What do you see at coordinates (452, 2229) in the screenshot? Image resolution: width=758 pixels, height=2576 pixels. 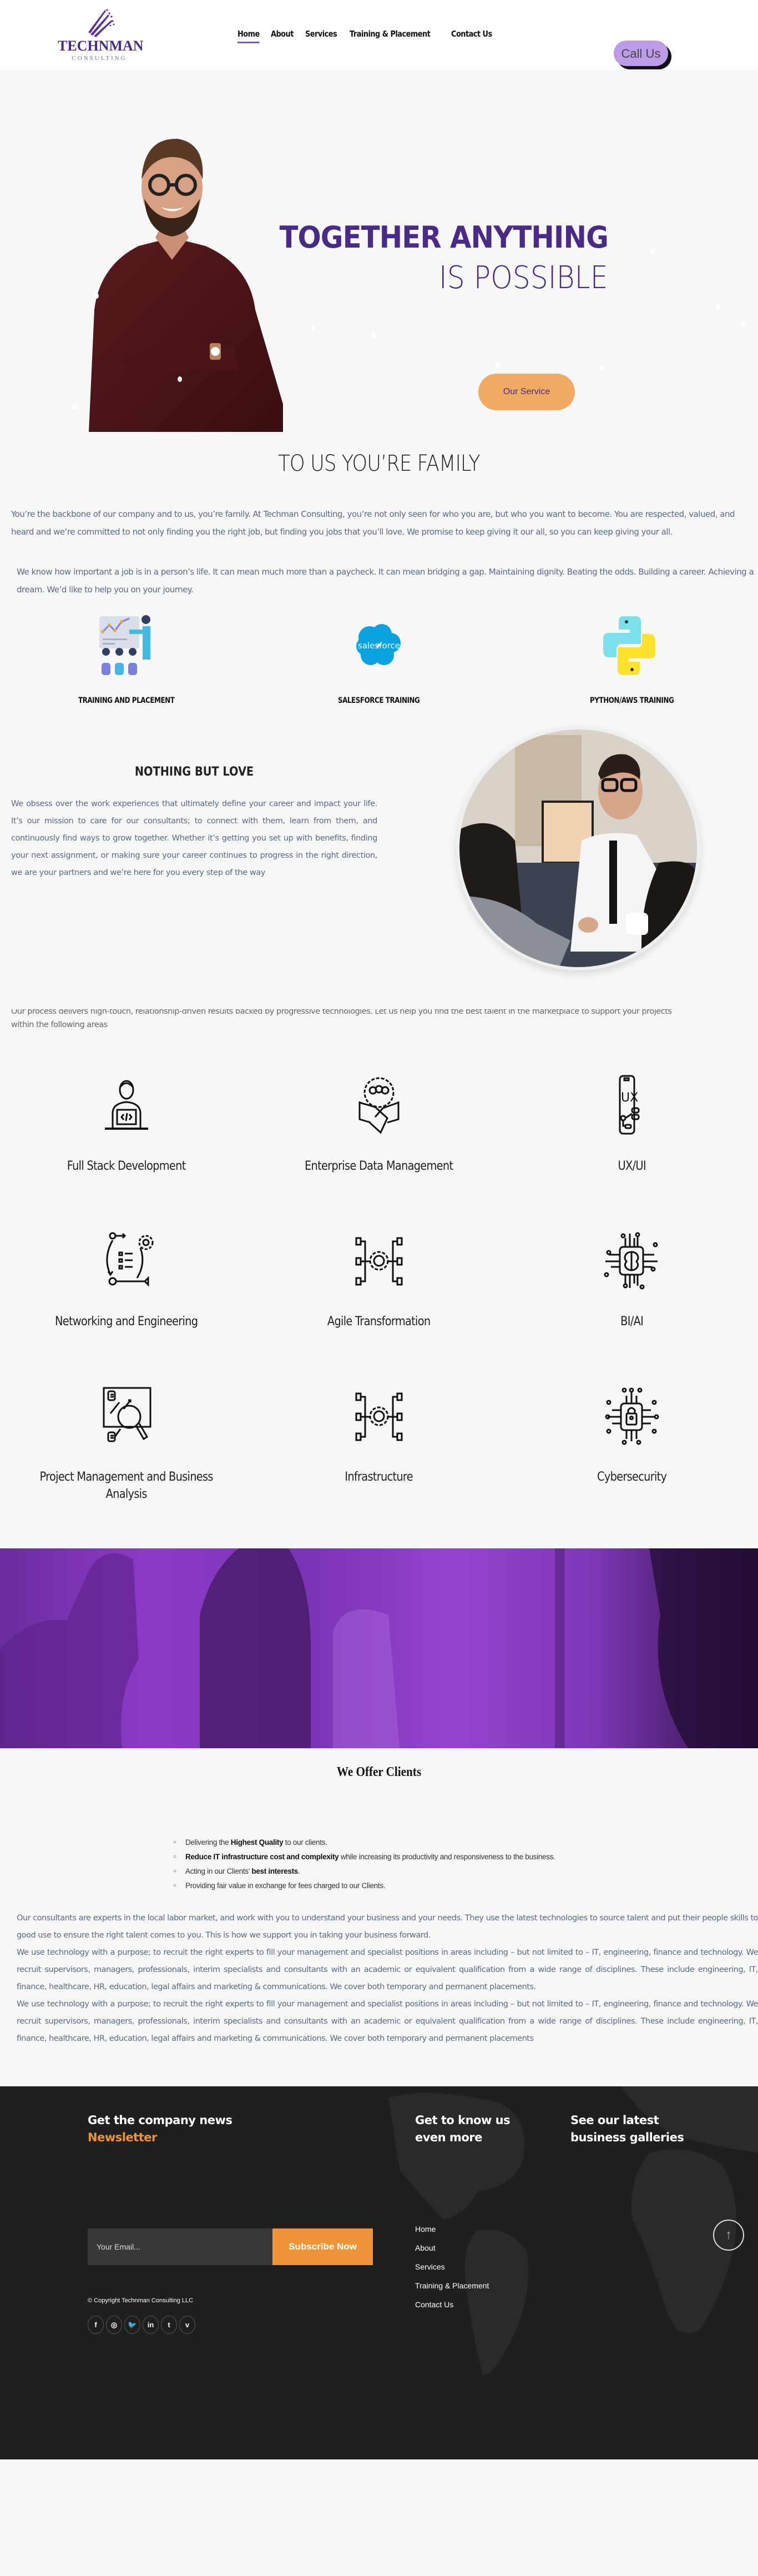 I see `footer-link-home: Home` at bounding box center [452, 2229].